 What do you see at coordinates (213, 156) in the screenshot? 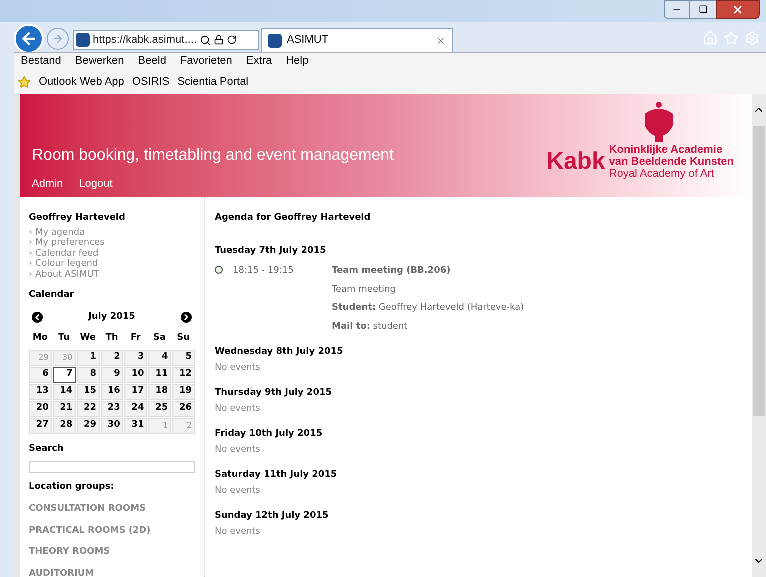
I see `header-title: Room booking, timetabling and event management` at bounding box center [213, 156].